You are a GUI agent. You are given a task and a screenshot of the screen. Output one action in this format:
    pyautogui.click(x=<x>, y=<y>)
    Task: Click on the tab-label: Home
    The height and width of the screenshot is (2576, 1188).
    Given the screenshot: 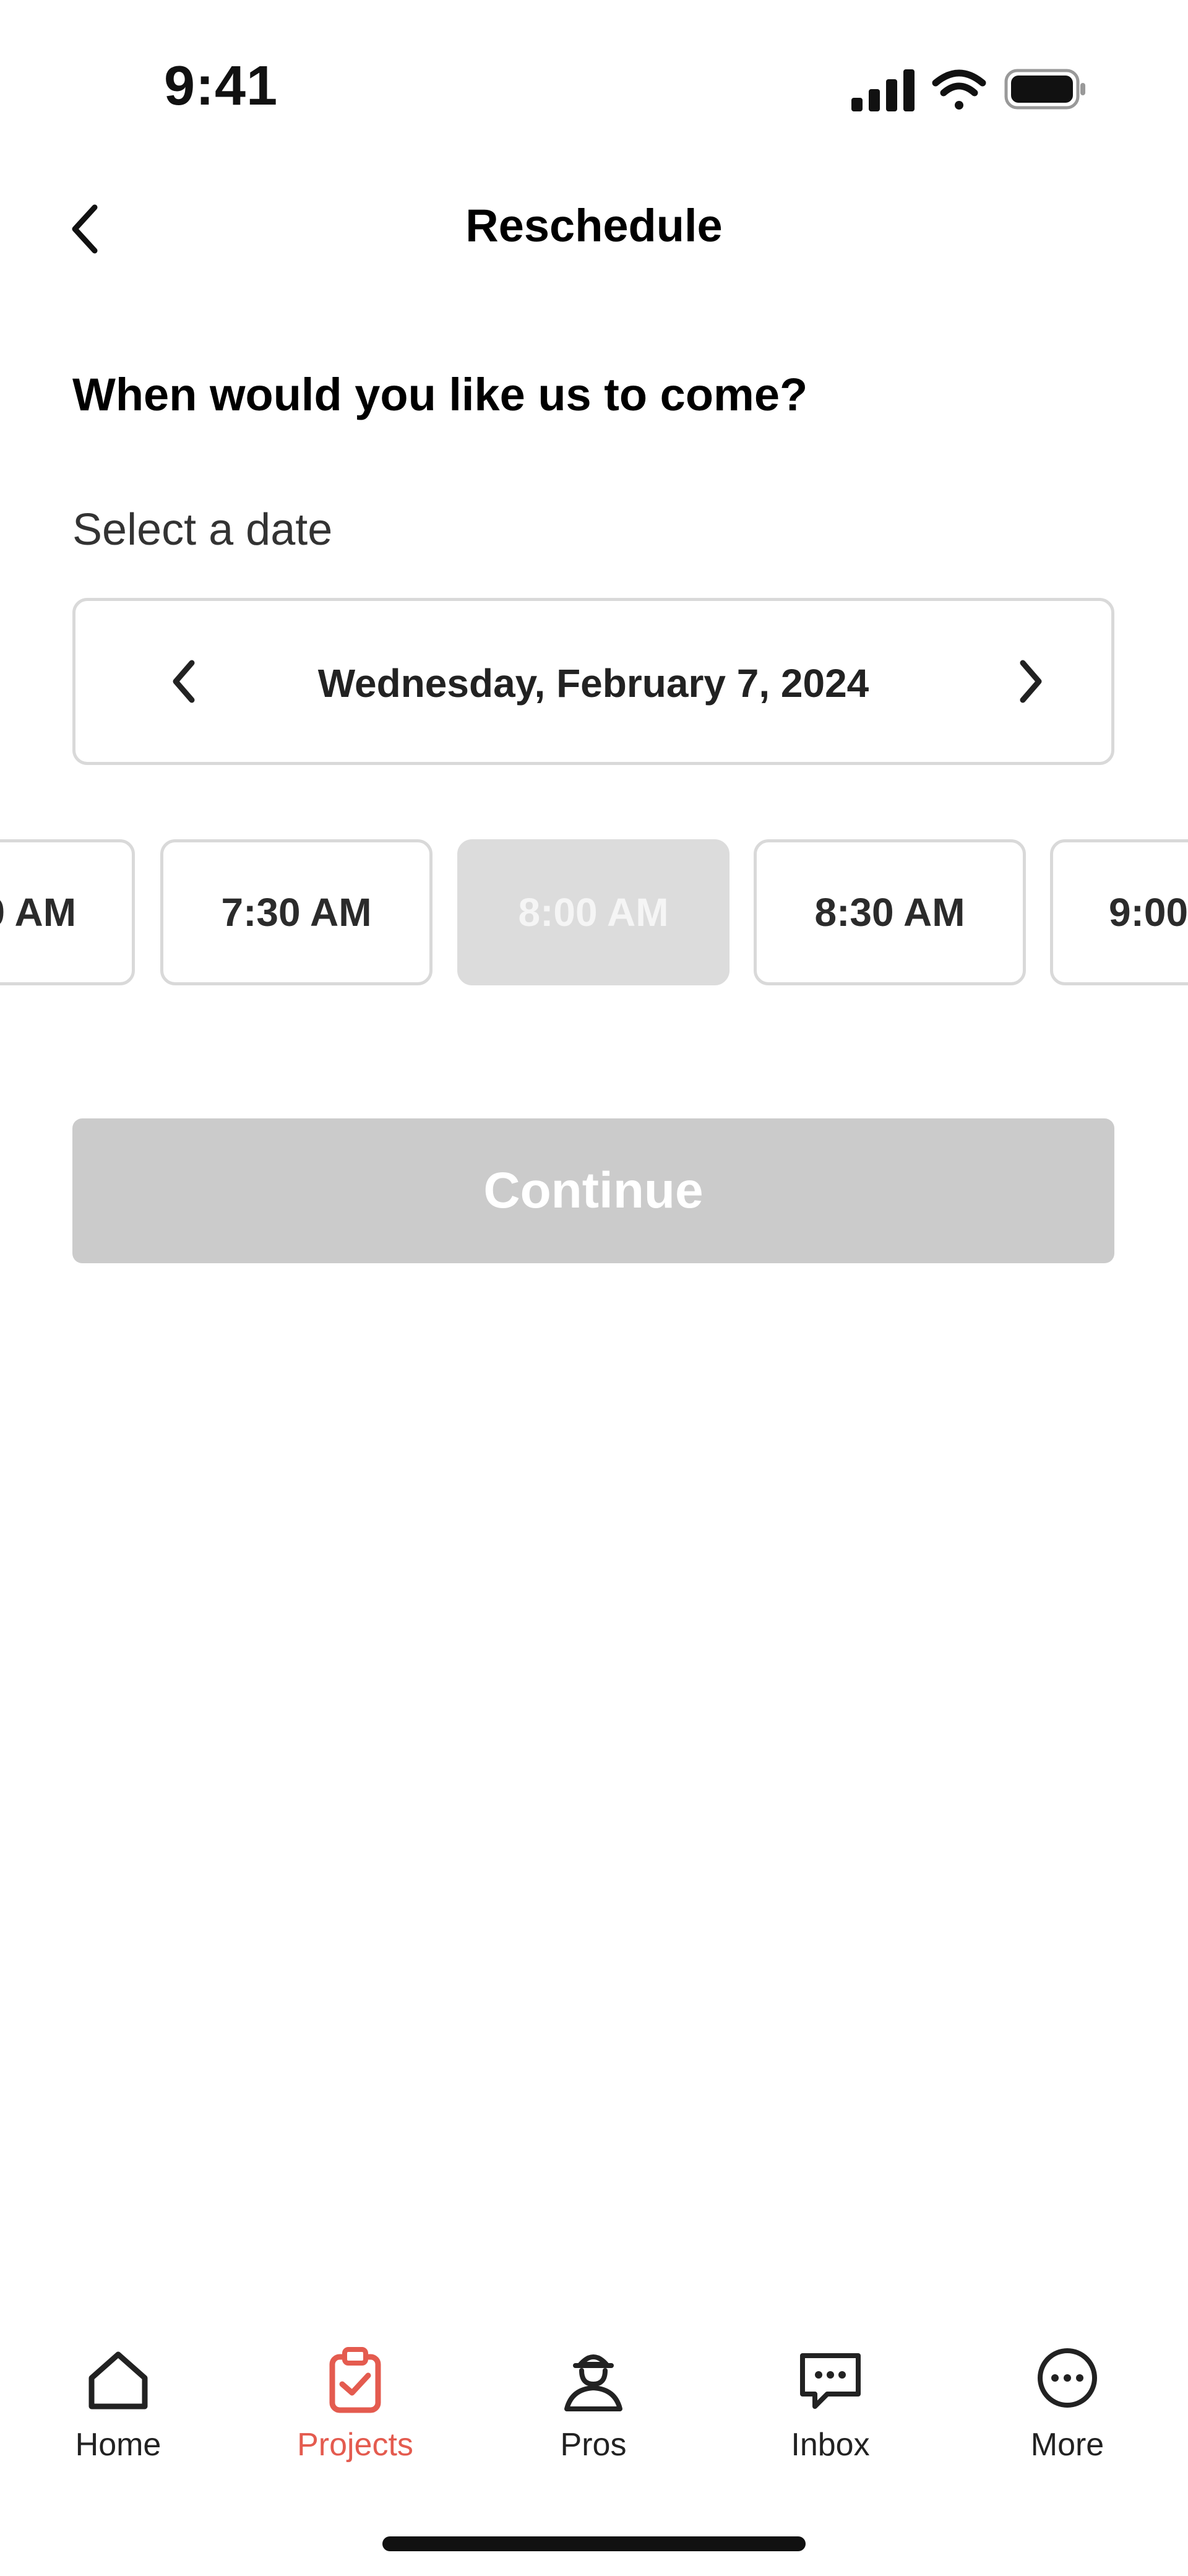 What is the action you would take?
    pyautogui.click(x=118, y=2445)
    